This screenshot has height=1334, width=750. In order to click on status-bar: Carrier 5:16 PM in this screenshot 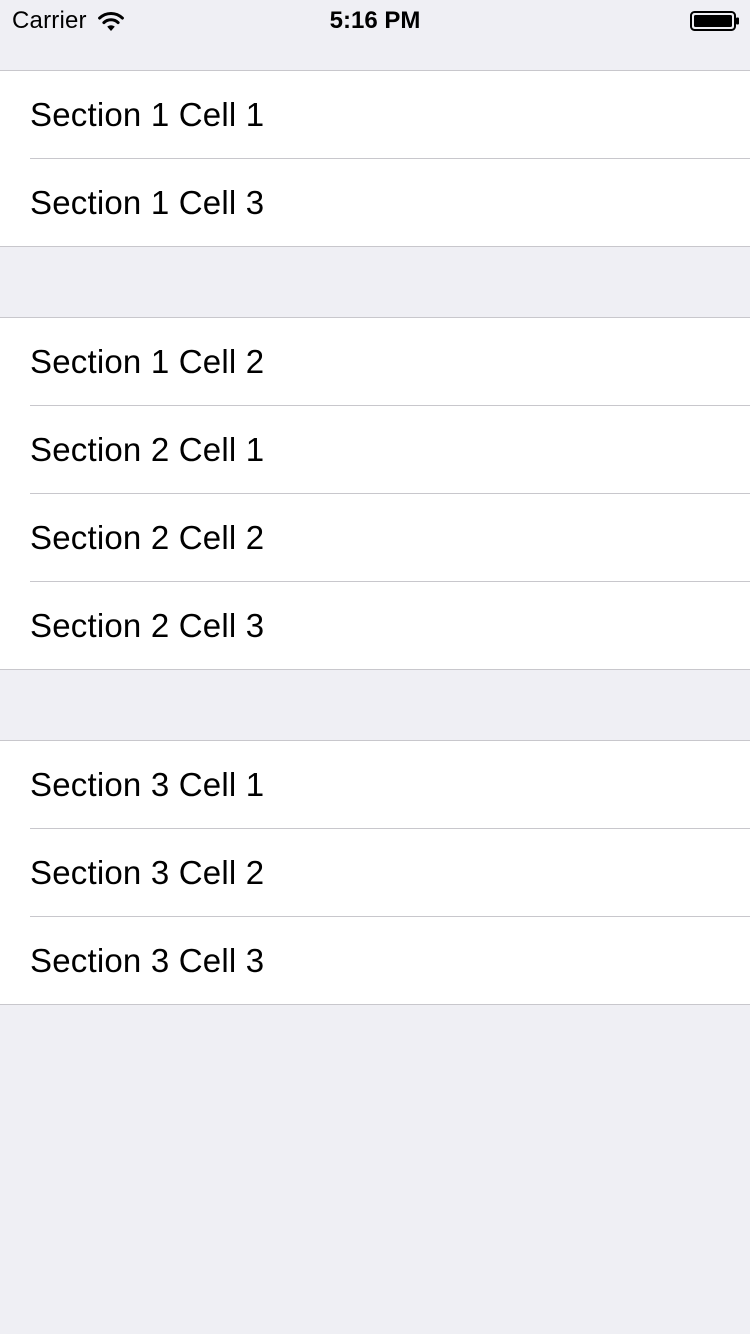, I will do `click(375, 20)`.